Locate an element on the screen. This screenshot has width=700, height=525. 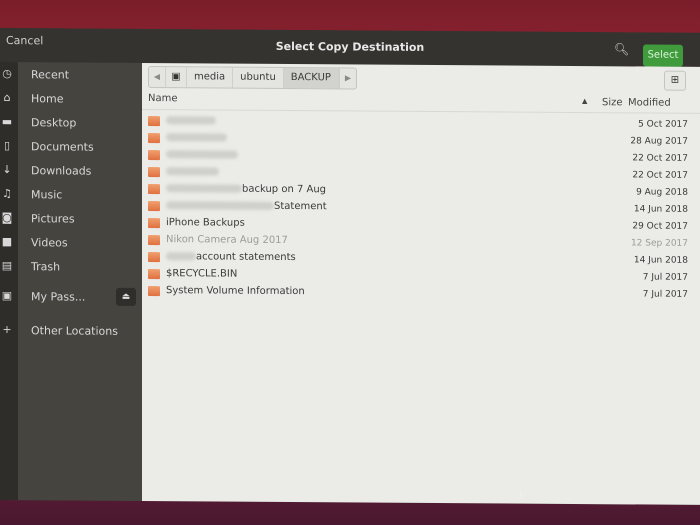
file-name-text: System Volume Information is located at coordinates (235, 291).